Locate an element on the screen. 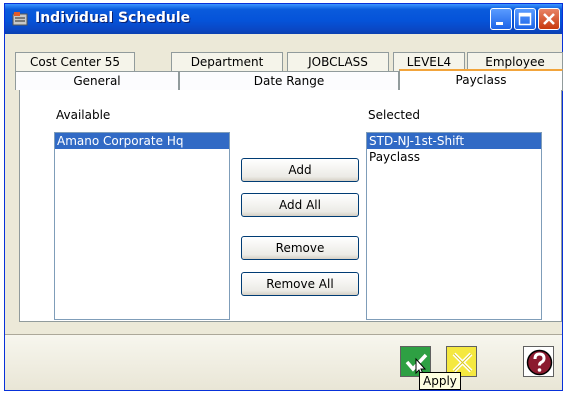 Image resolution: width=566 pixels, height=394 pixels. question-icon is located at coordinates (539, 362).